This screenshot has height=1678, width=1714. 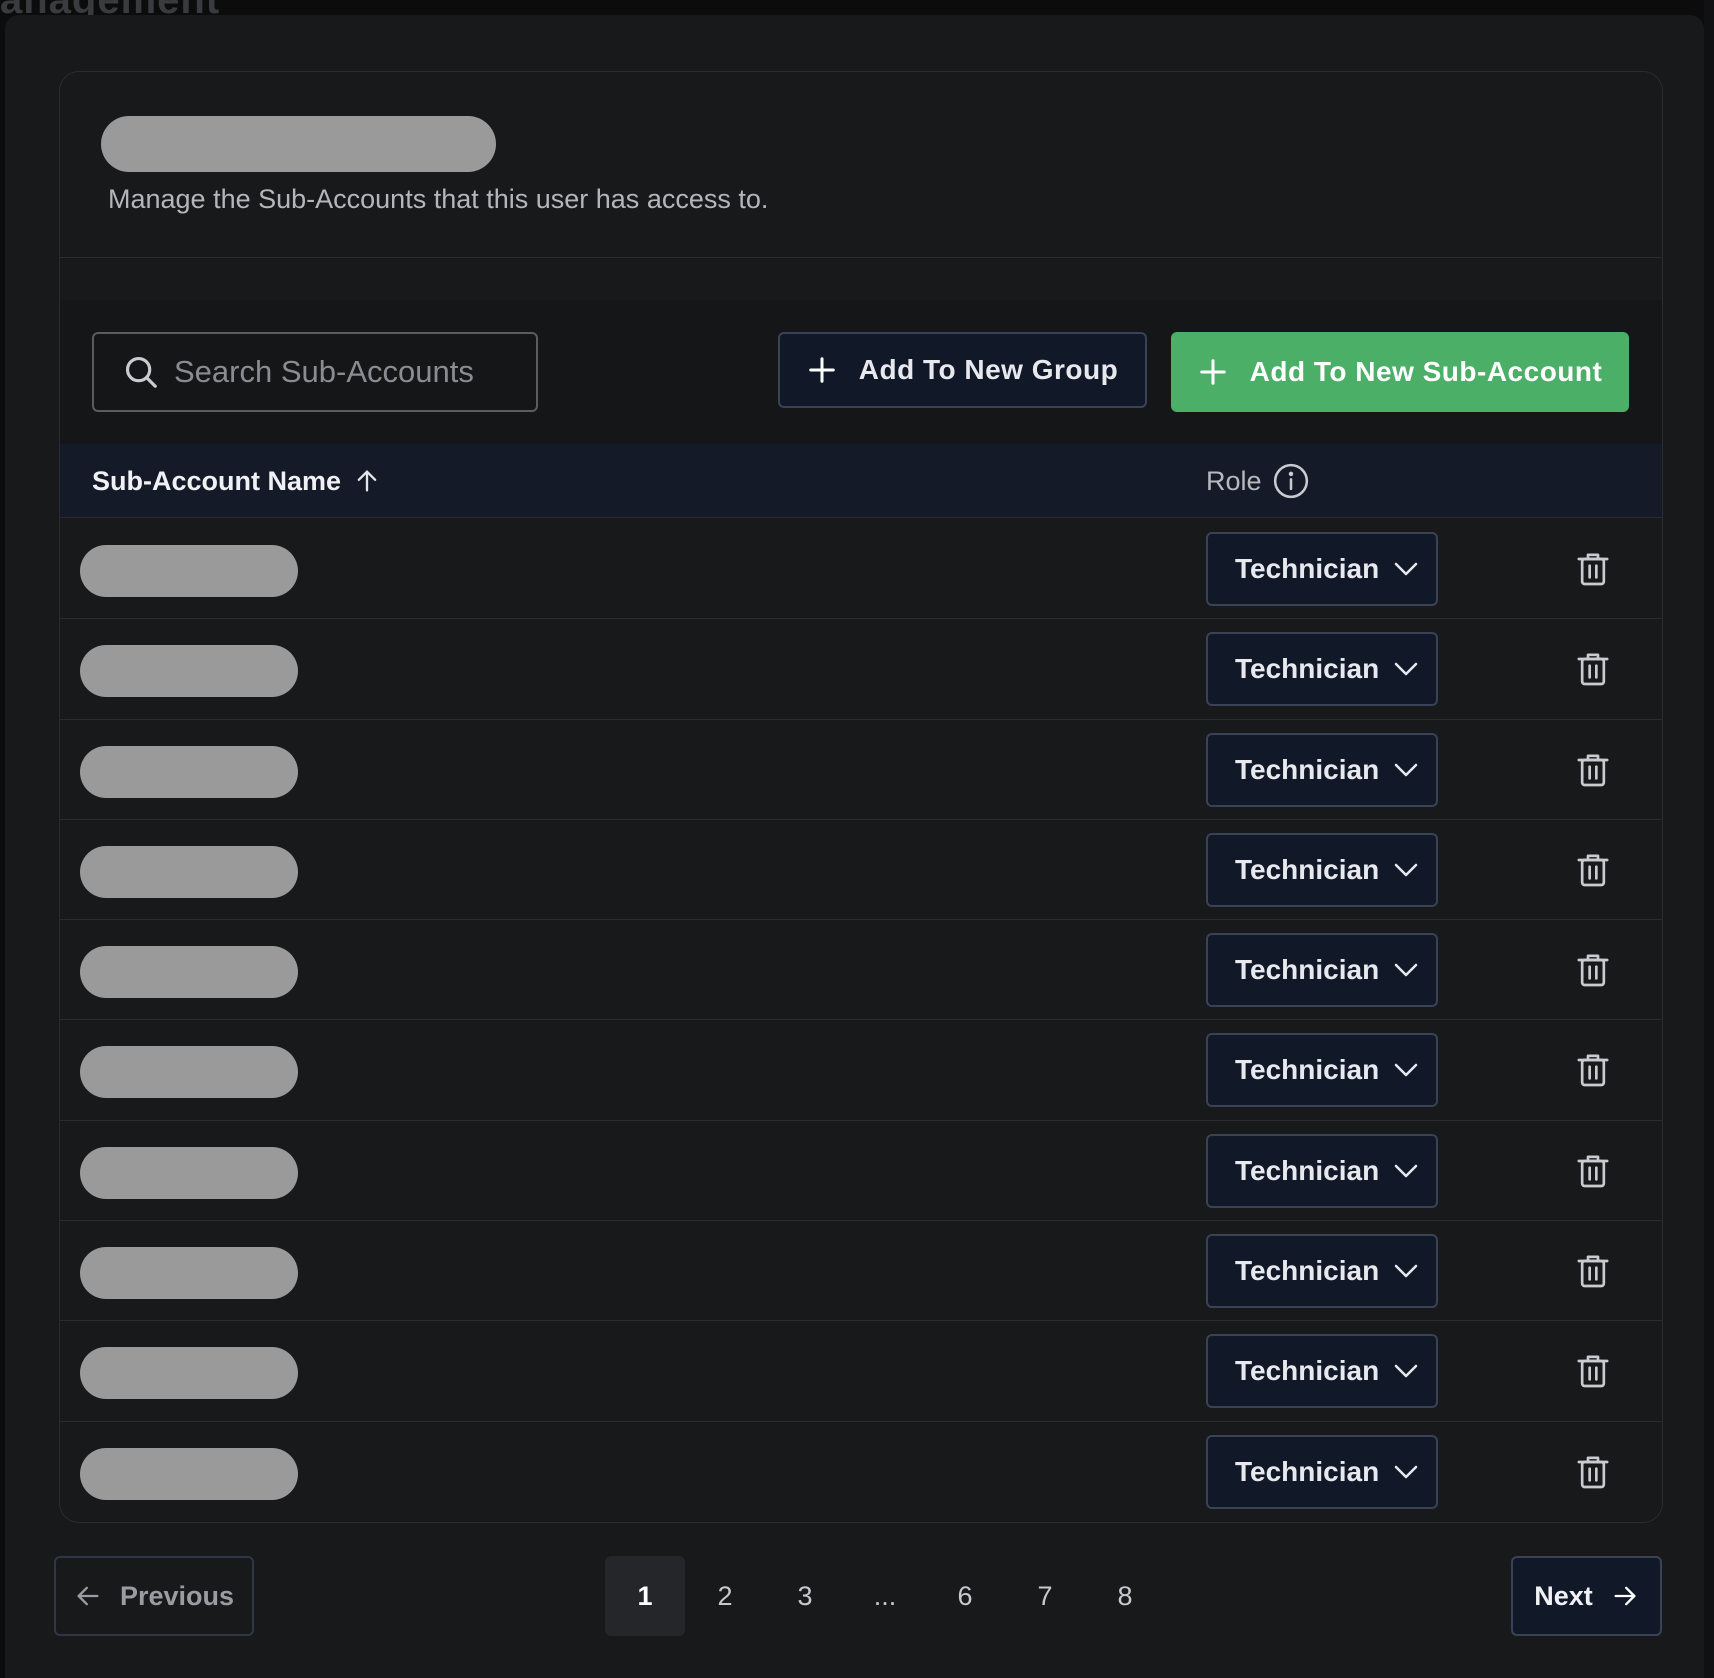 What do you see at coordinates (1045, 1596) in the screenshot?
I see `page-number: 7` at bounding box center [1045, 1596].